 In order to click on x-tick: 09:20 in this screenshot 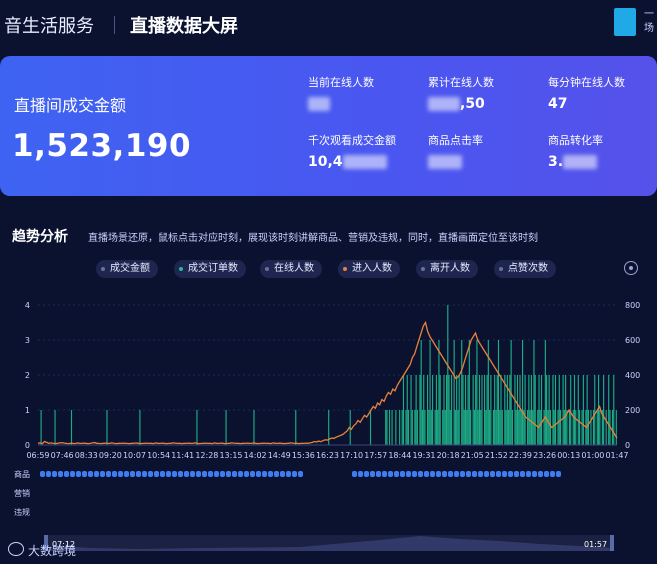, I will do `click(110, 455)`.